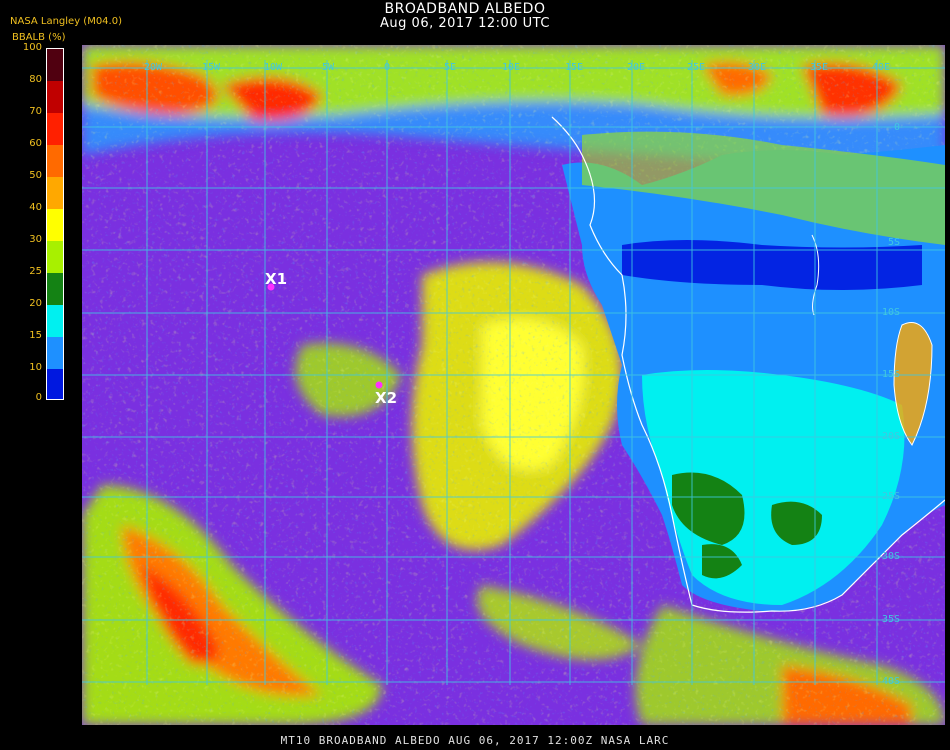 The height and width of the screenshot is (750, 950). What do you see at coordinates (32, 47) in the screenshot?
I see `colorbar-label-100: 100` at bounding box center [32, 47].